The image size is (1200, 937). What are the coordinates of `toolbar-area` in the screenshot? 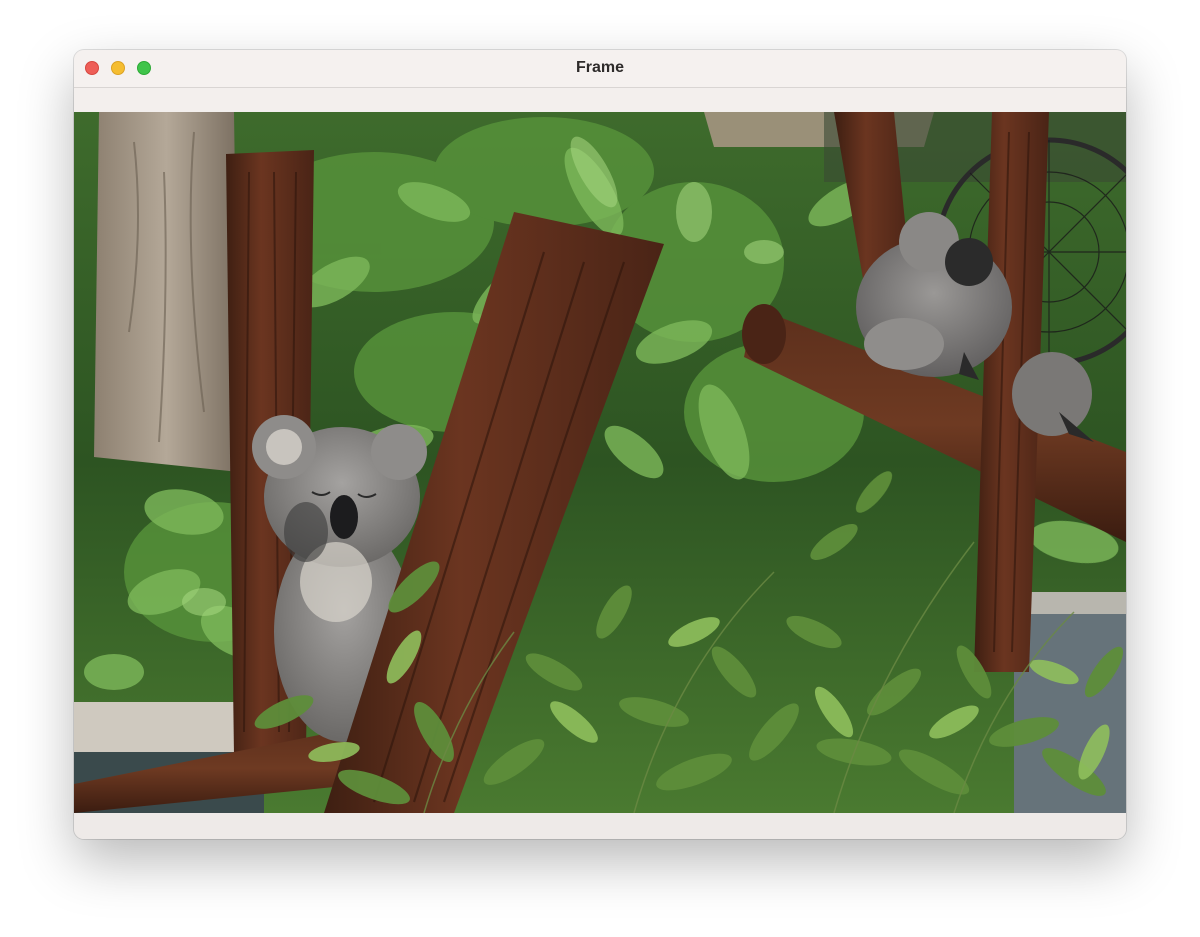 It's located at (600, 100).